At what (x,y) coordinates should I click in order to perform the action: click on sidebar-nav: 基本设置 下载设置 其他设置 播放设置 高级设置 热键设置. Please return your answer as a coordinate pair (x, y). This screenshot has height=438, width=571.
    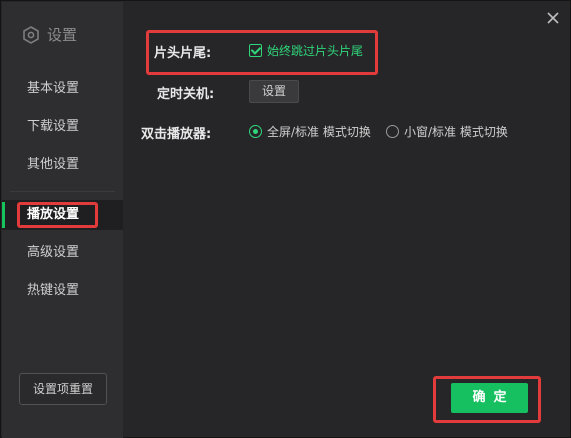
    Looking at the image, I should click on (62, 190).